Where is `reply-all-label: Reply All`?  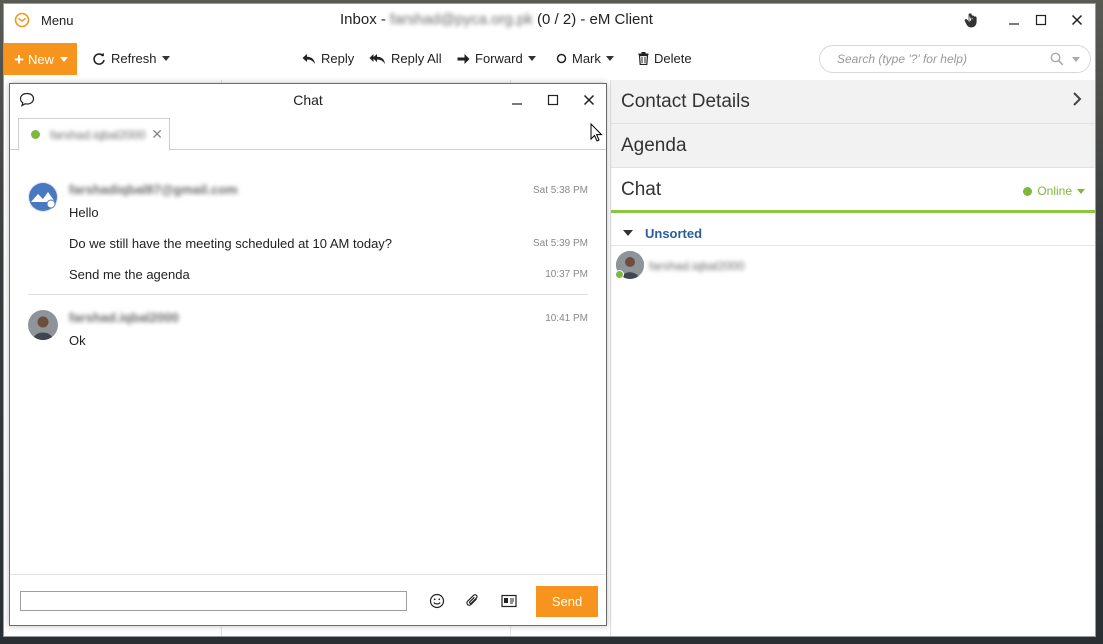
reply-all-label: Reply All is located at coordinates (416, 58).